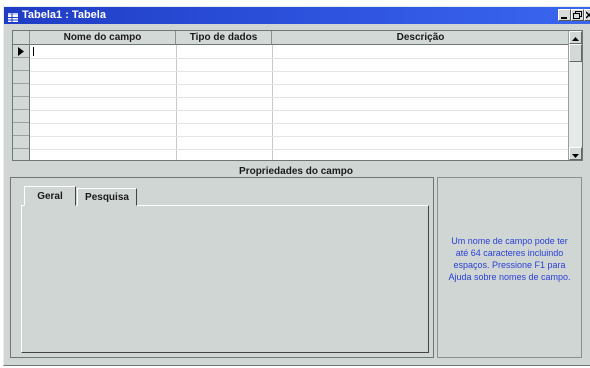  Describe the element at coordinates (103, 38) in the screenshot. I see `column-header-field-name: Nome do campo` at that location.